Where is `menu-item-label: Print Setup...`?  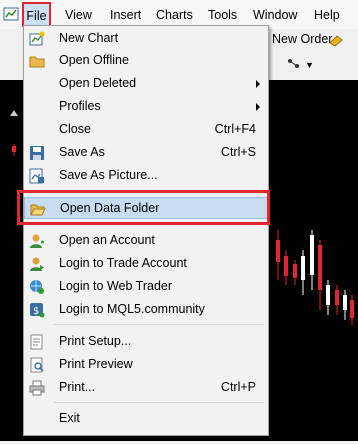
menu-item-label: Print Setup... is located at coordinates (95, 341).